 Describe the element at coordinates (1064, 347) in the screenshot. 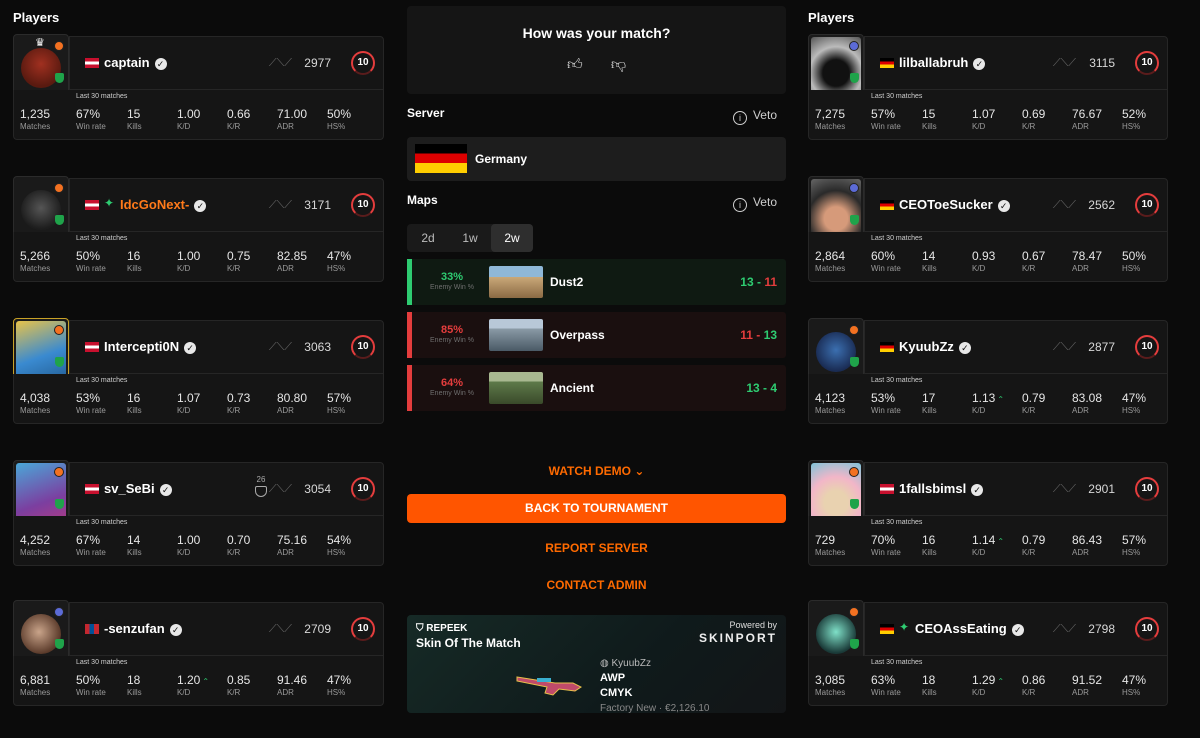

I see `elo-trend-icon: ⟋⟍⟋` at that location.